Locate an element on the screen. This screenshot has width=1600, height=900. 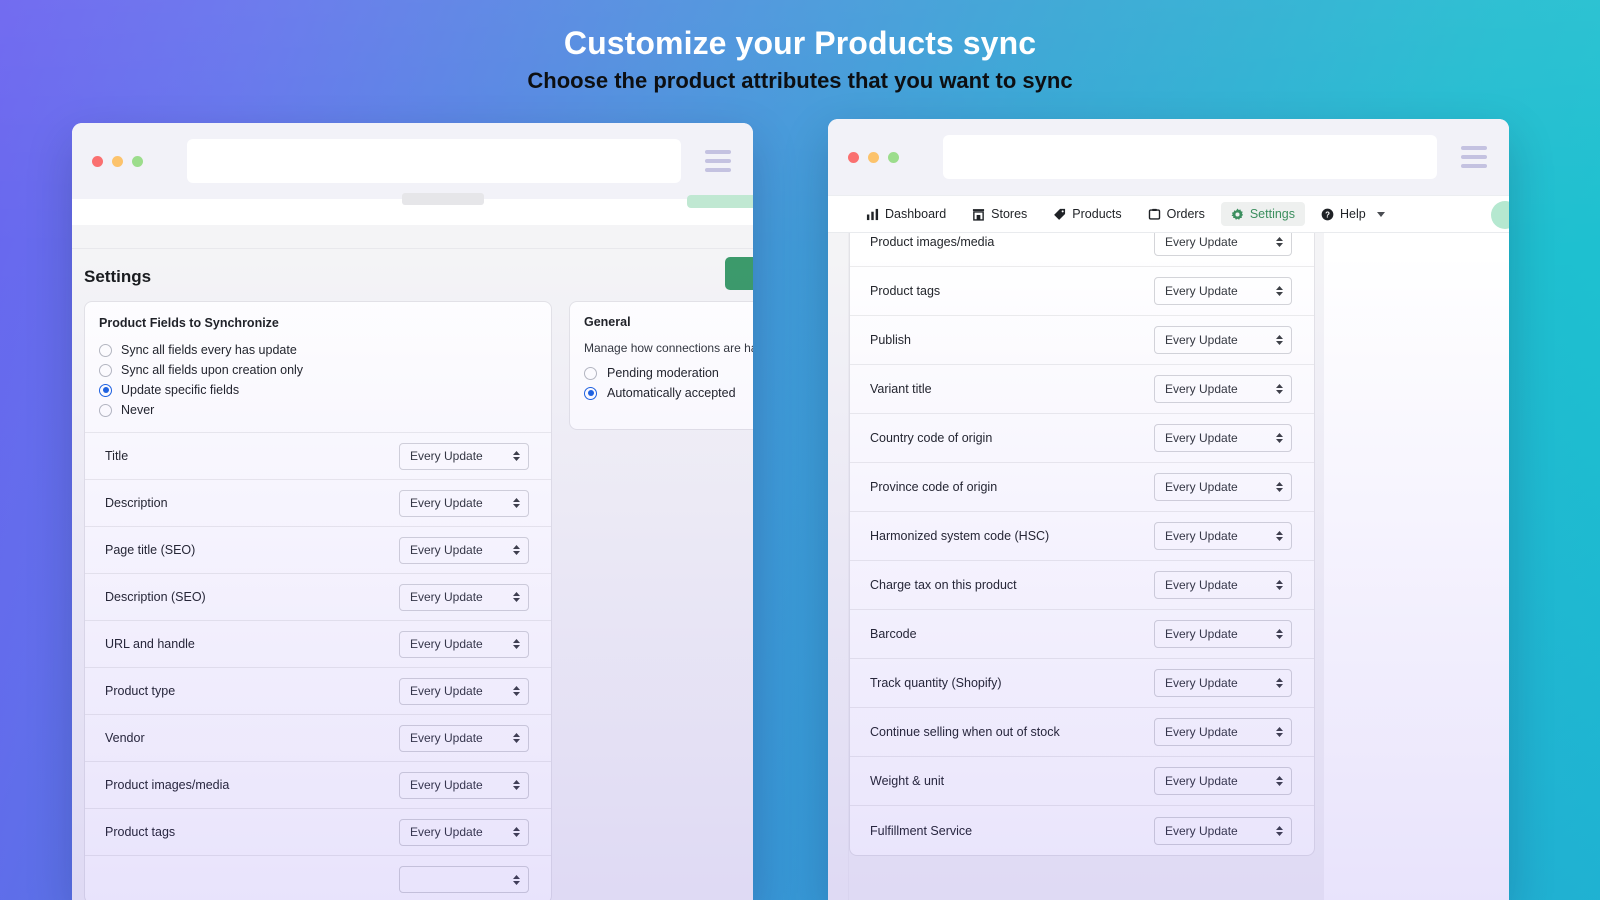
field-label: Vendor is located at coordinates (125, 738).